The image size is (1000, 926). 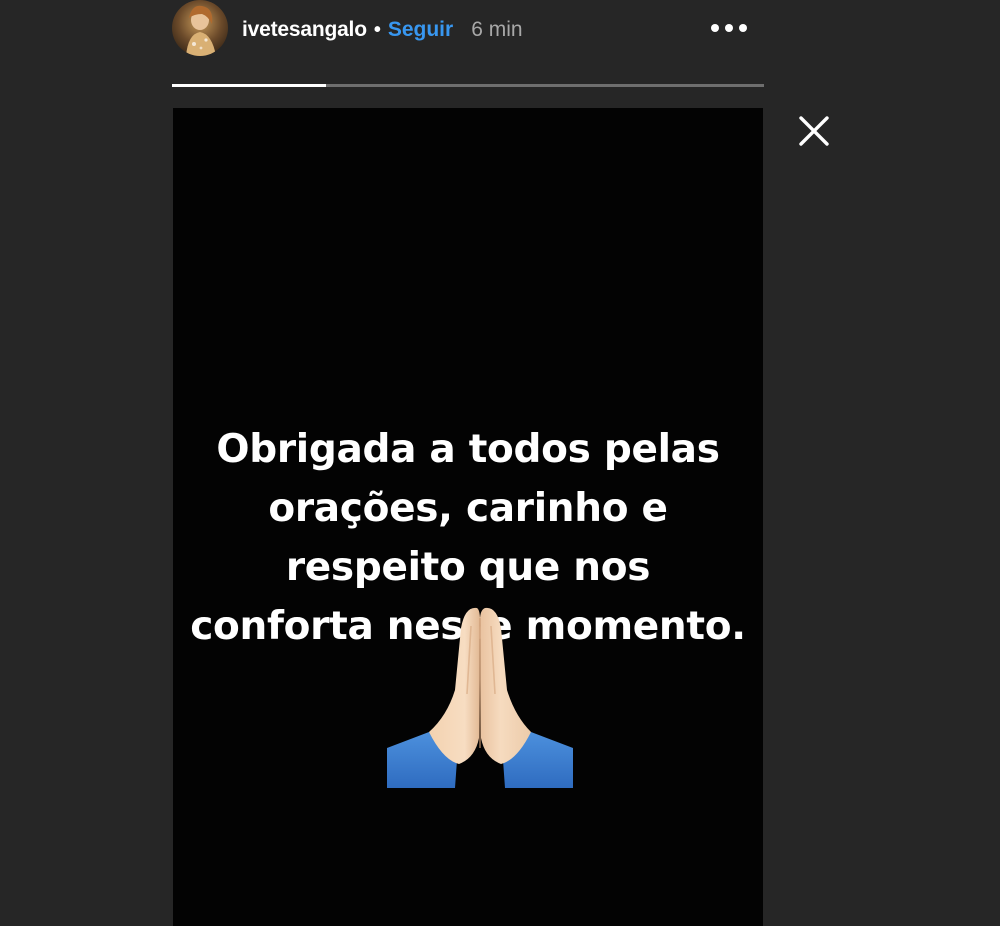 What do you see at coordinates (420, 30) in the screenshot?
I see `follow-button: Seguir` at bounding box center [420, 30].